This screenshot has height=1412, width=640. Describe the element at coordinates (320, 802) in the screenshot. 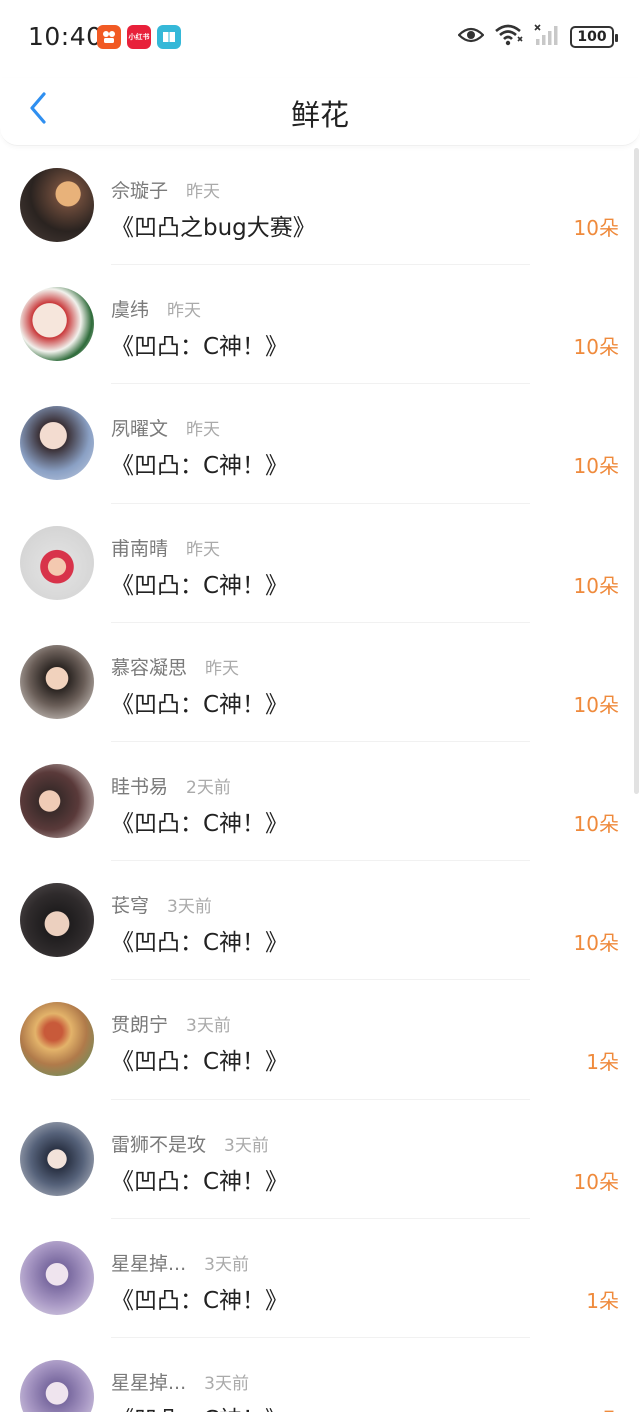

I see `list-item: 眭书易 2天前 《凹凸：C神！》 10朵` at that location.